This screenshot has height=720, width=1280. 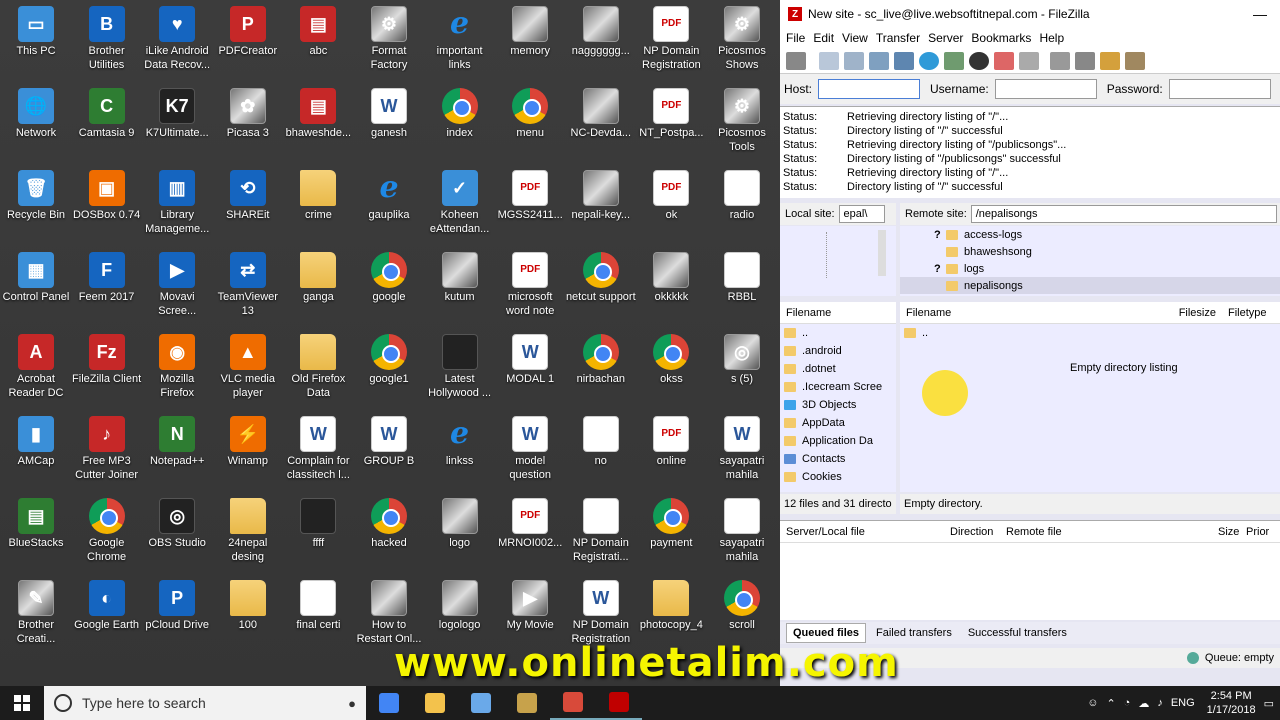 I want to click on desktop-icon: PpCloud Drive, so click(x=177, y=606).